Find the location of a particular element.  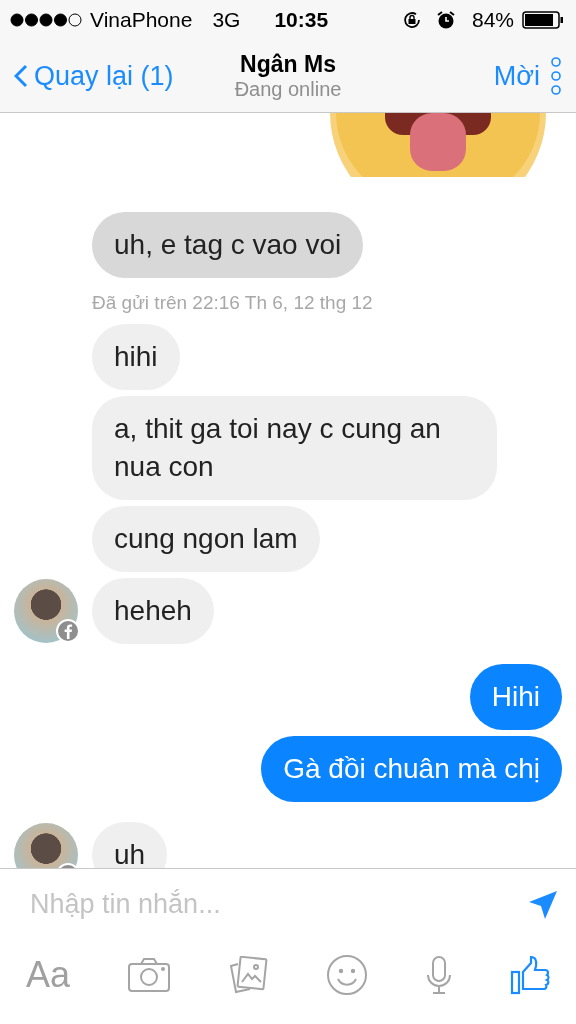

text-format-button: Aa is located at coordinates (48, 975).